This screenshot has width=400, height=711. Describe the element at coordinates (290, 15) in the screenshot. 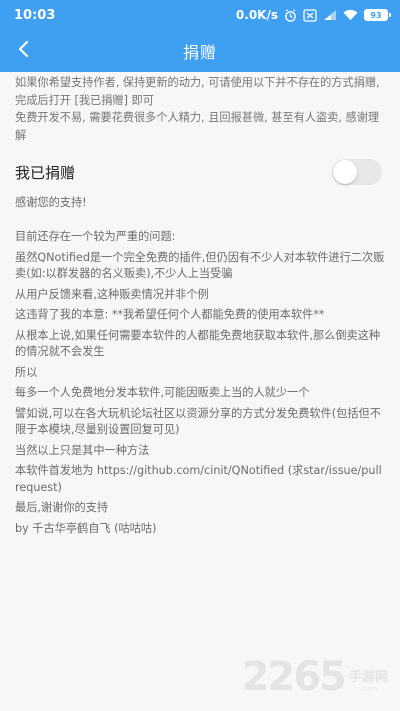

I see `alarm-icon` at that location.